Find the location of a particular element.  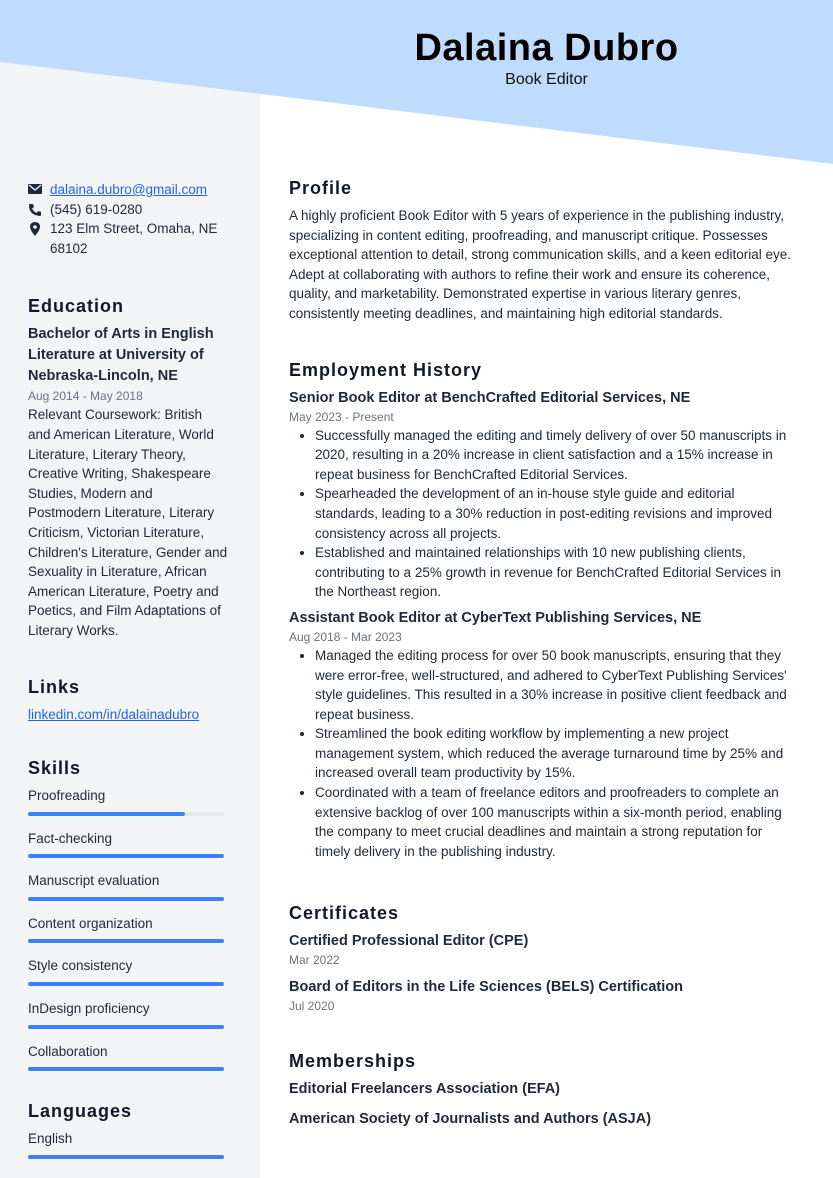

skill-item: Proofreading is located at coordinates (128, 801).